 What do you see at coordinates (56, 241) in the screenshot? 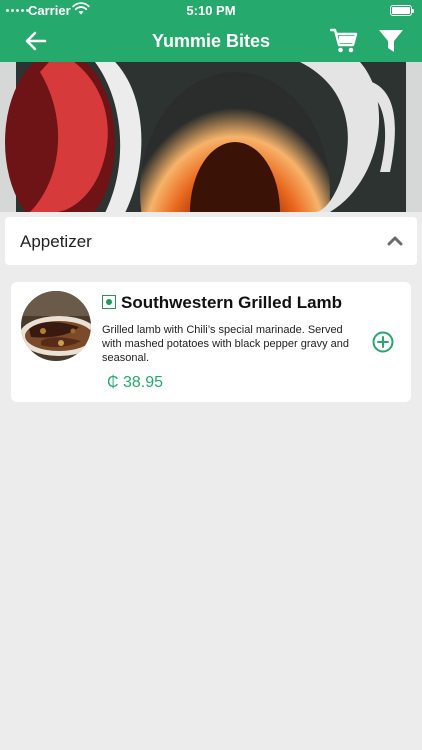
I see `category-name: Appetizer` at bounding box center [56, 241].